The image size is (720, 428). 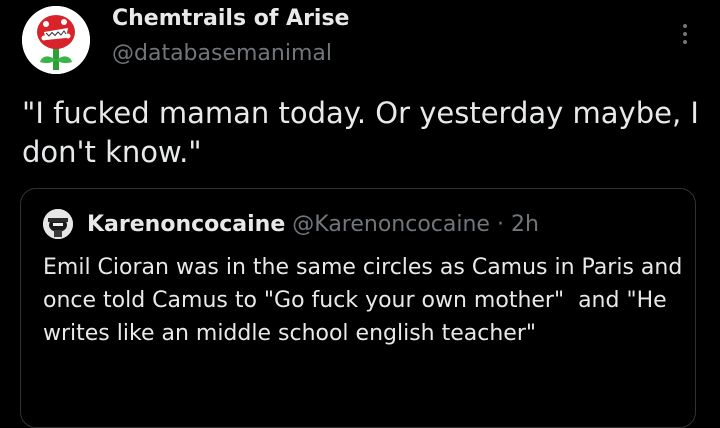 I want to click on quoted-timestamp: 2h, so click(x=525, y=224).